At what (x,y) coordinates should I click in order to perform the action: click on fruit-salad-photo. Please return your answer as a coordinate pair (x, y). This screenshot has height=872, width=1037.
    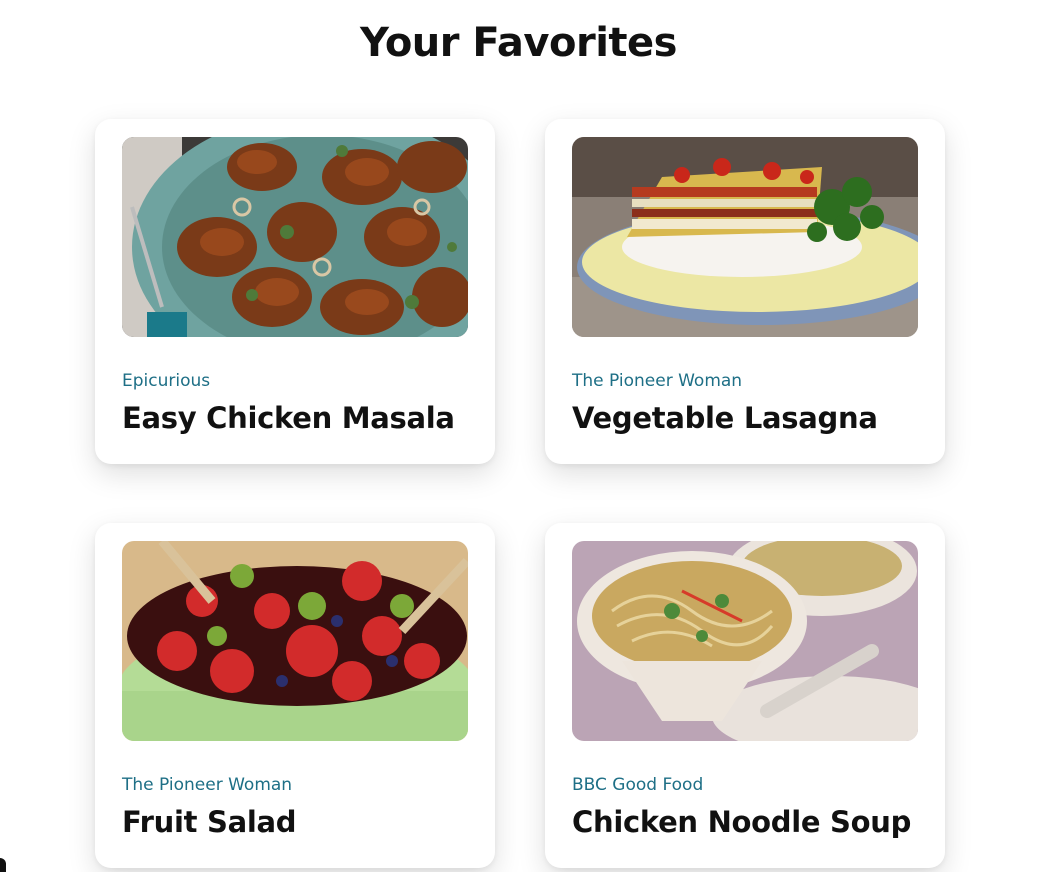
    Looking at the image, I should click on (295, 641).